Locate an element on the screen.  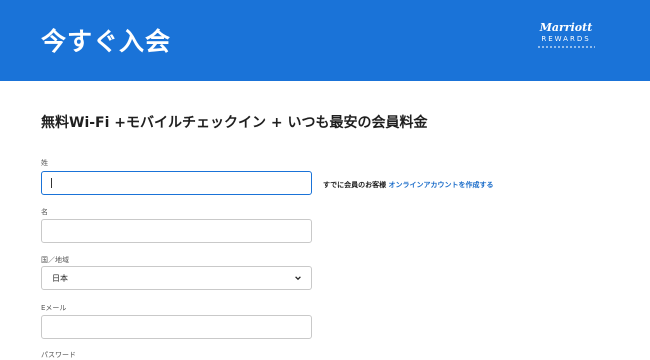
logo-sub-text: REWARDS is located at coordinates (566, 39).